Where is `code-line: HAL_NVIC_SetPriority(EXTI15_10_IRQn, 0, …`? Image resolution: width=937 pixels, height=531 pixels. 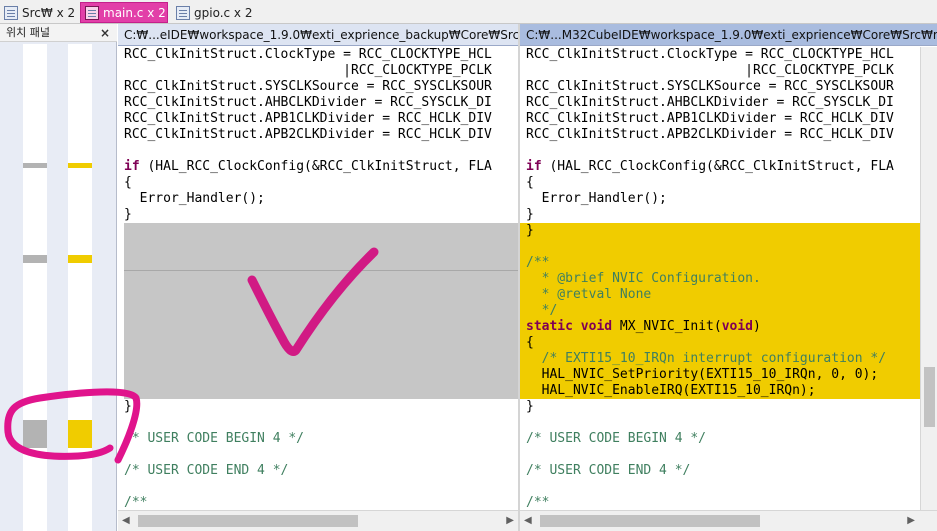
code-line: HAL_NVIC_SetPriority(EXTI15_10_IRQn, 0, … is located at coordinates (702, 374).